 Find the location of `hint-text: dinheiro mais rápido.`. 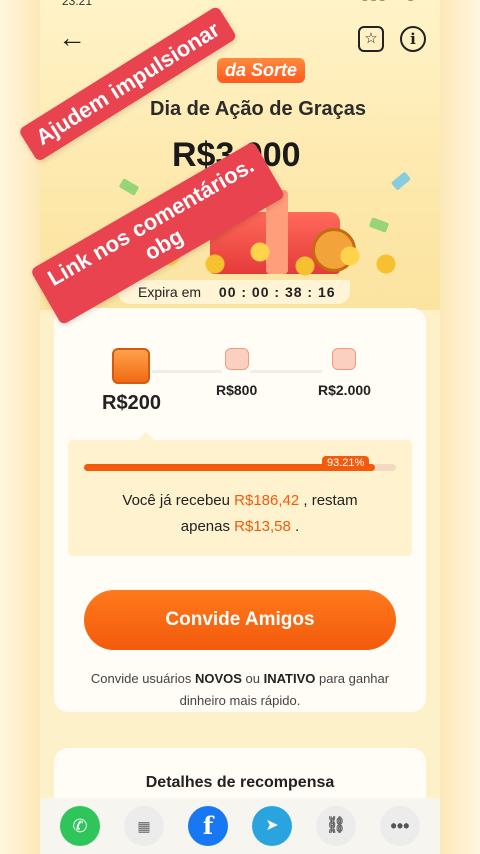

hint-text: dinheiro mais rápido. is located at coordinates (240, 700).